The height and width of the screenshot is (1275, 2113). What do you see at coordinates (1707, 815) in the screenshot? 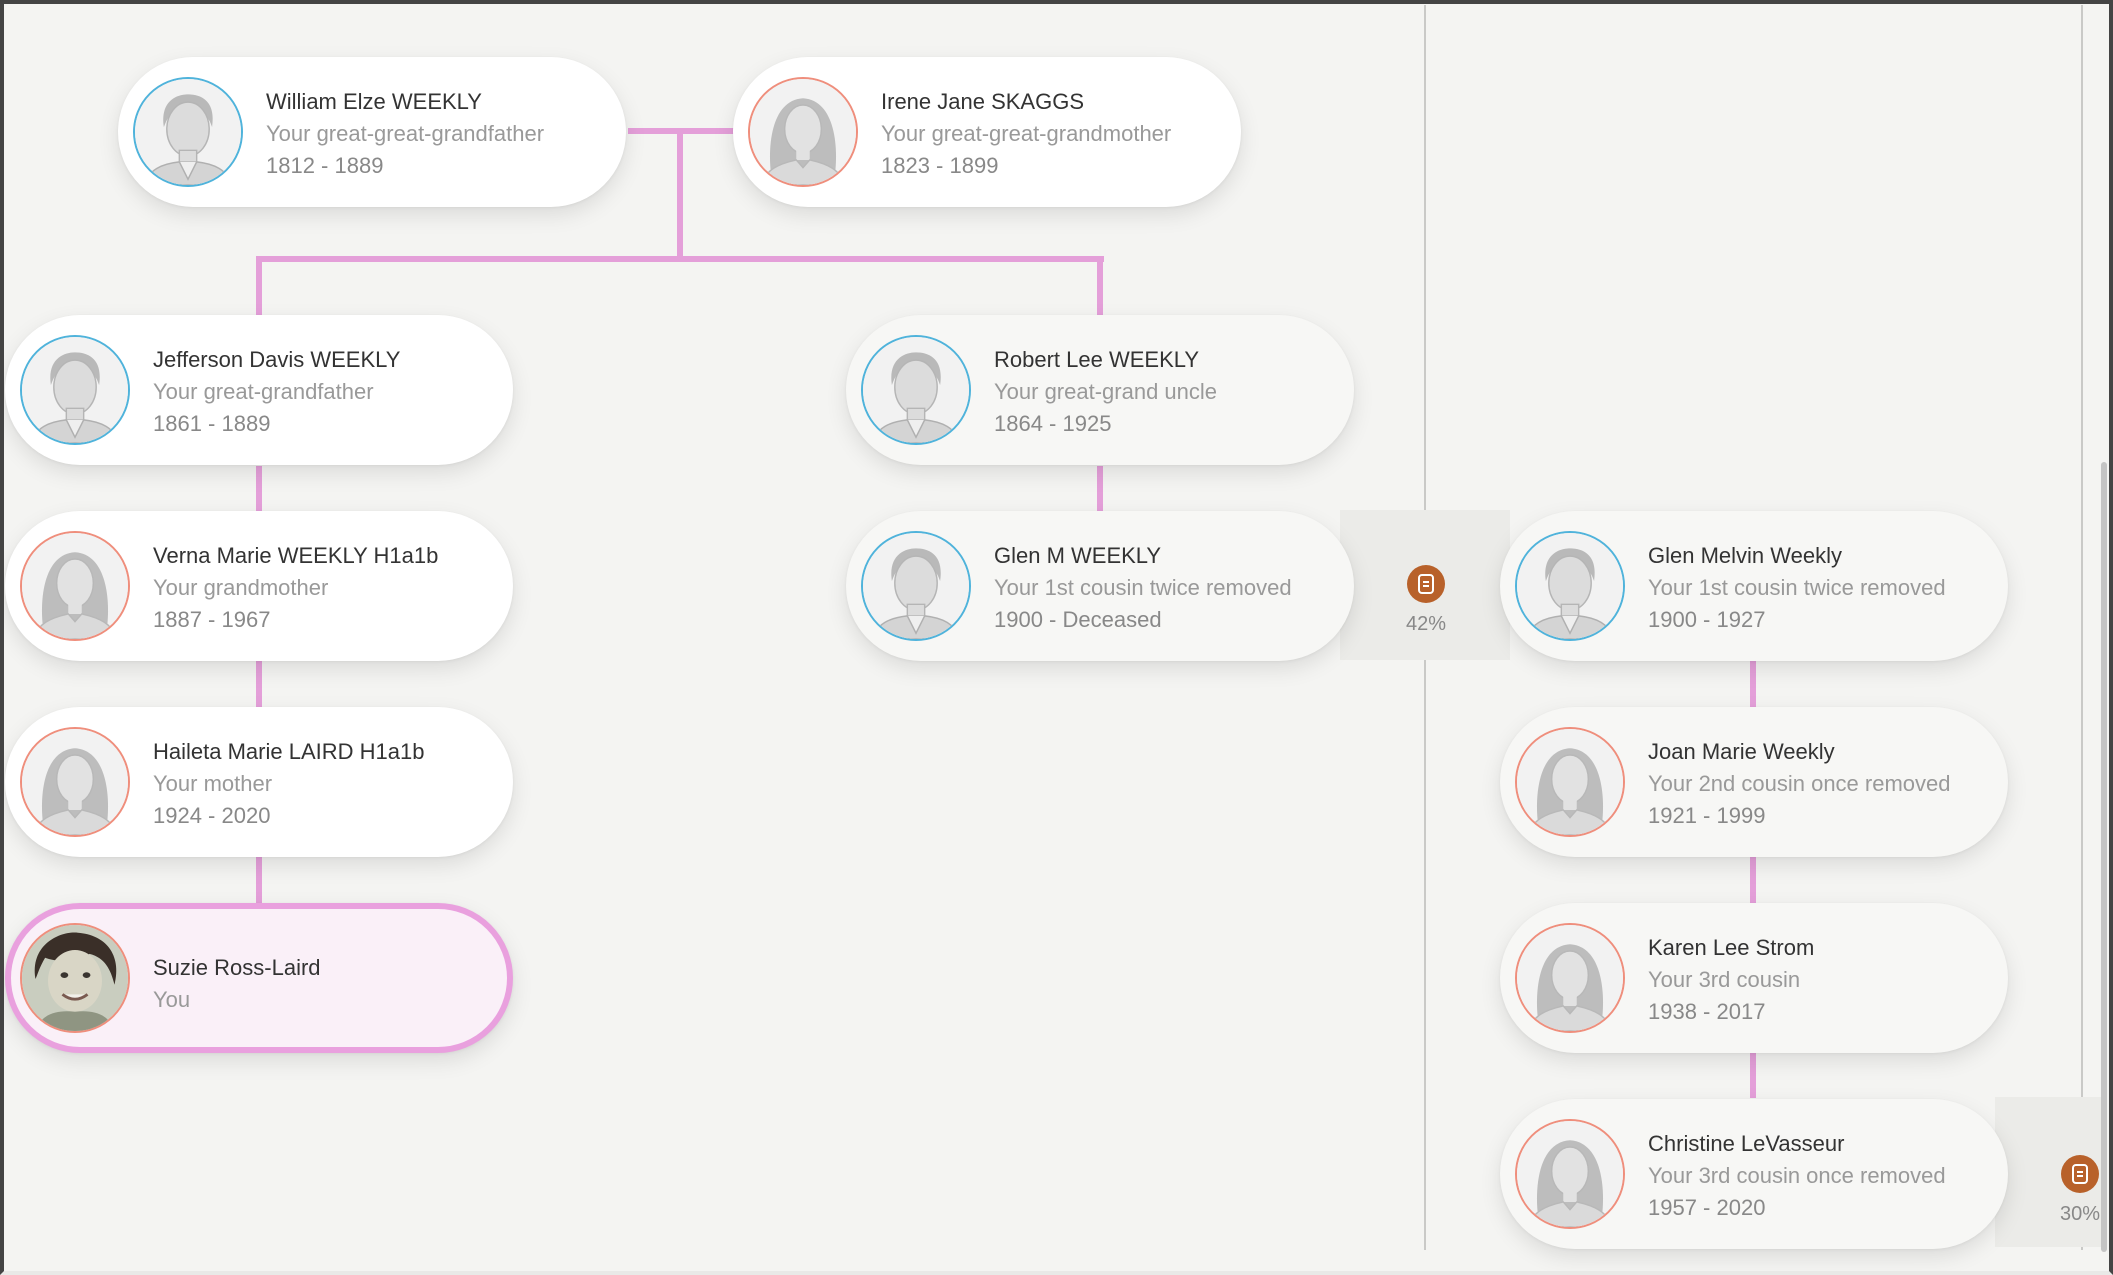
I see `person-dates: 1921 - 1999` at bounding box center [1707, 815].